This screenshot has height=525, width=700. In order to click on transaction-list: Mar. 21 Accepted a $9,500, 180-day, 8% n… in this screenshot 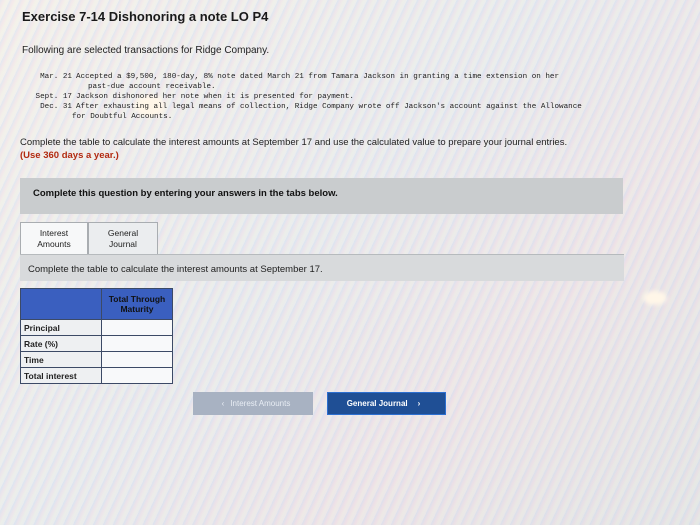, I will do `click(354, 97)`.